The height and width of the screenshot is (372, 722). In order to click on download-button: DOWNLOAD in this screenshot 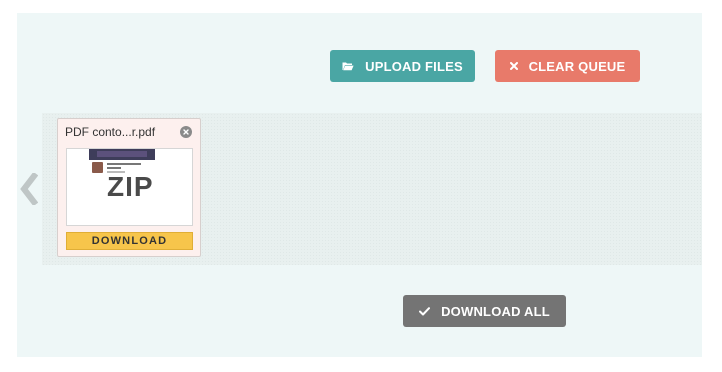, I will do `click(129, 241)`.